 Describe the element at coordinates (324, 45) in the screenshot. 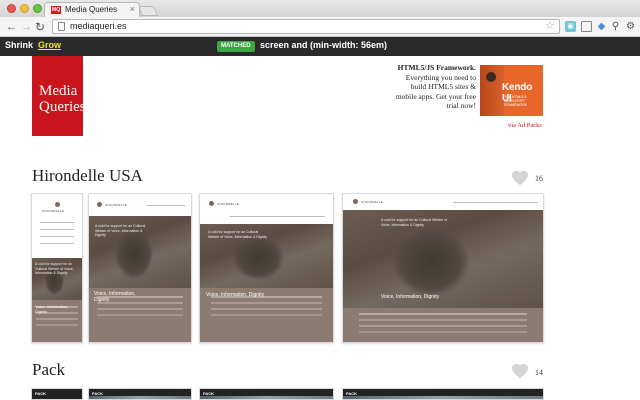

I see `media-query-text: screen and (min-width: 56em)` at that location.